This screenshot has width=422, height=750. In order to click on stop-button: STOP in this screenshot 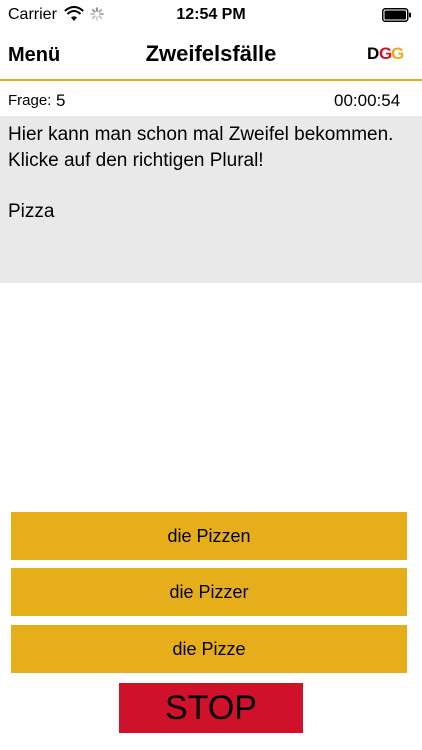, I will do `click(211, 708)`.